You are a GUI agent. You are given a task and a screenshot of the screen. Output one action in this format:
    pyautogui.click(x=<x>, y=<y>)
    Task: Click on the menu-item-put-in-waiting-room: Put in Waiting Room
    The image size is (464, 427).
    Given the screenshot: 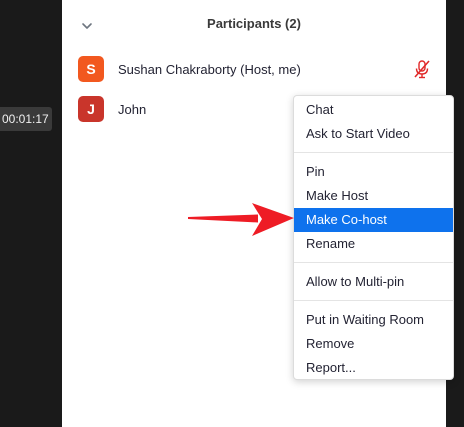 What is the action you would take?
    pyautogui.click(x=373, y=320)
    